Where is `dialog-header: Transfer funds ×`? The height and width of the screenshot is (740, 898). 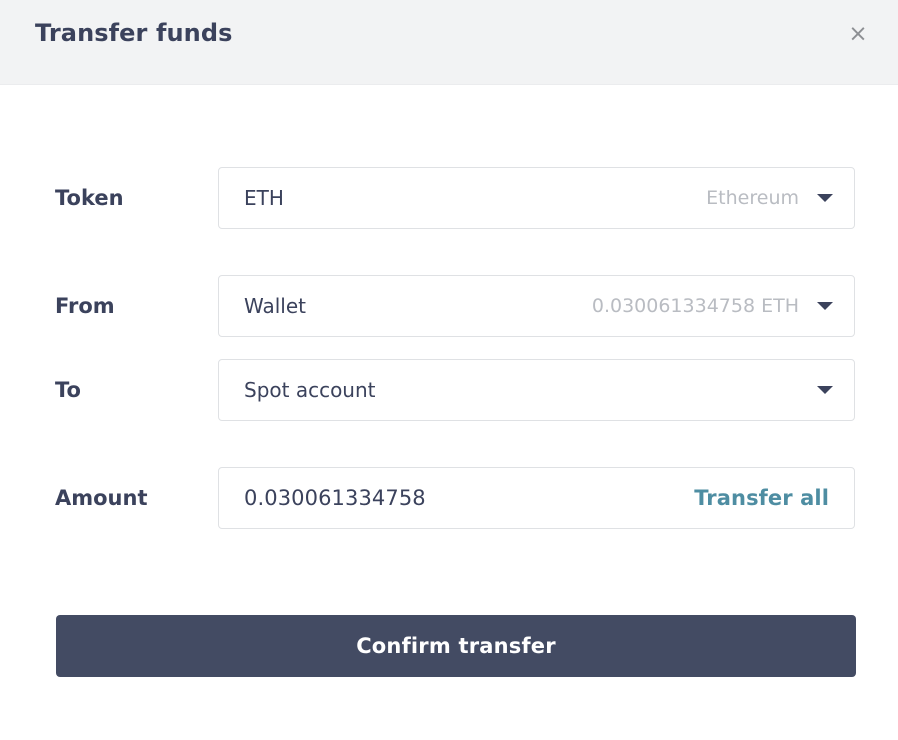 dialog-header: Transfer funds × is located at coordinates (449, 42).